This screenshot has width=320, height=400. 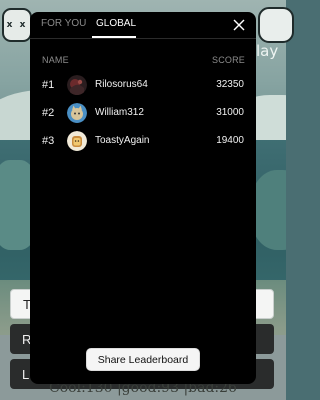 I want to click on left-character-badge: x x, so click(x=17, y=25).